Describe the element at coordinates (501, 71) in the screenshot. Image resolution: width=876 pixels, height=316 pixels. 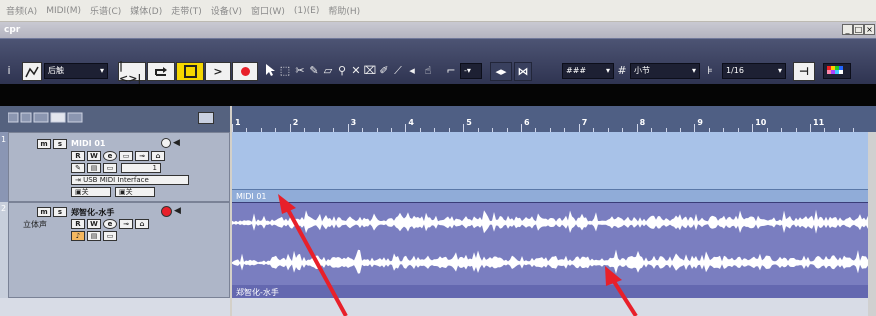
I see `snap-icon: ◂▸` at that location.